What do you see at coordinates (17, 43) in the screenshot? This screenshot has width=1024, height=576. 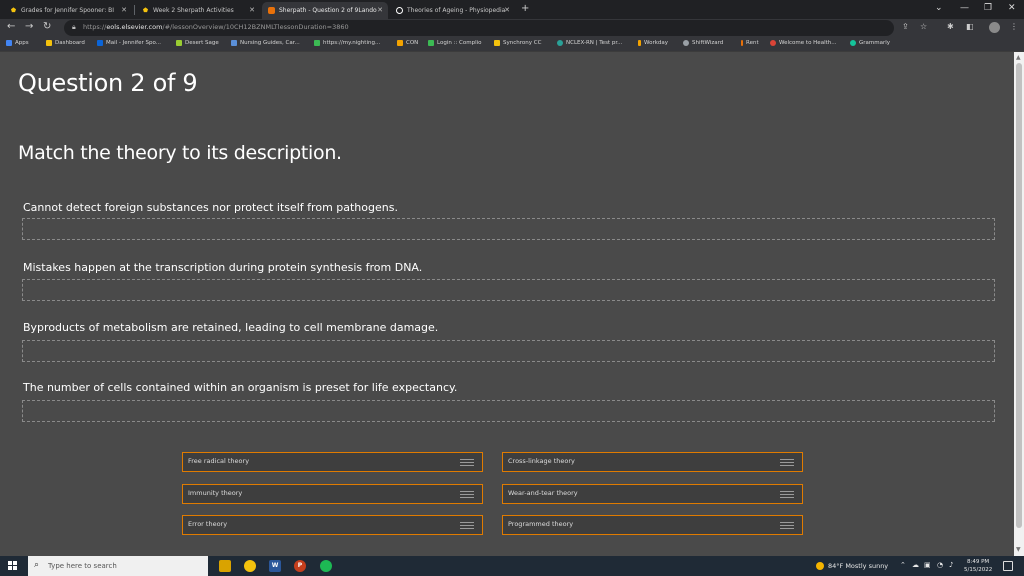 I see `bookmark-apps: Apps` at bounding box center [17, 43].